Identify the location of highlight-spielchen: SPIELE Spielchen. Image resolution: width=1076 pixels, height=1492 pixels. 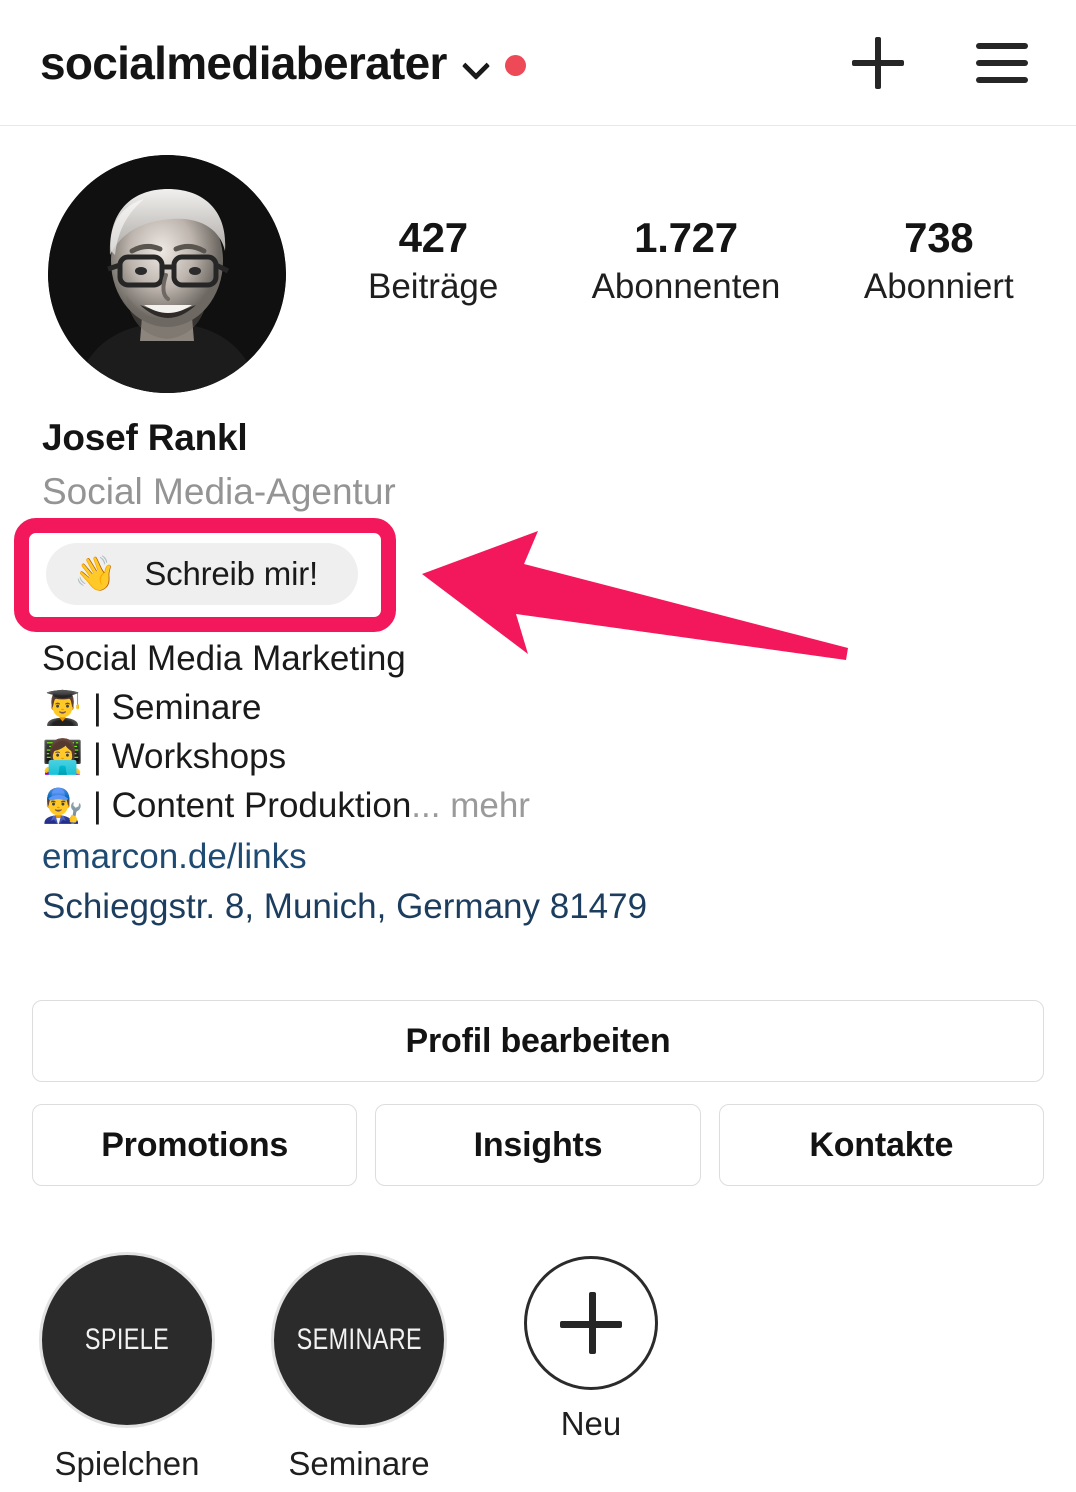
(127, 1368).